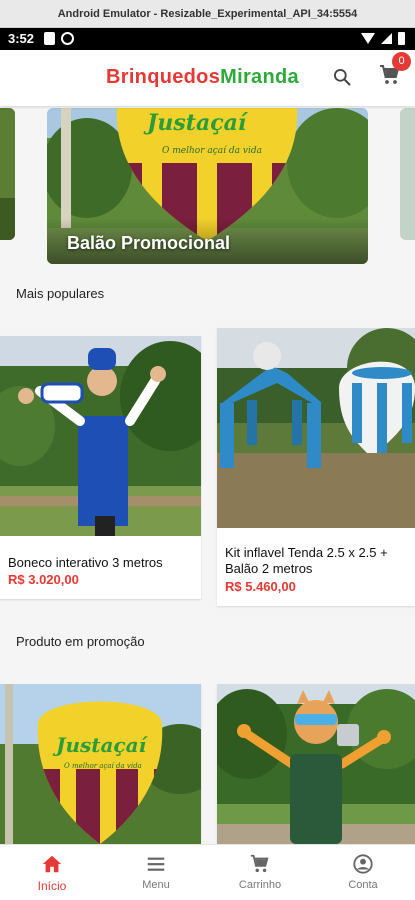  I want to click on section-title-promo: Produto em promoção, so click(80, 641).